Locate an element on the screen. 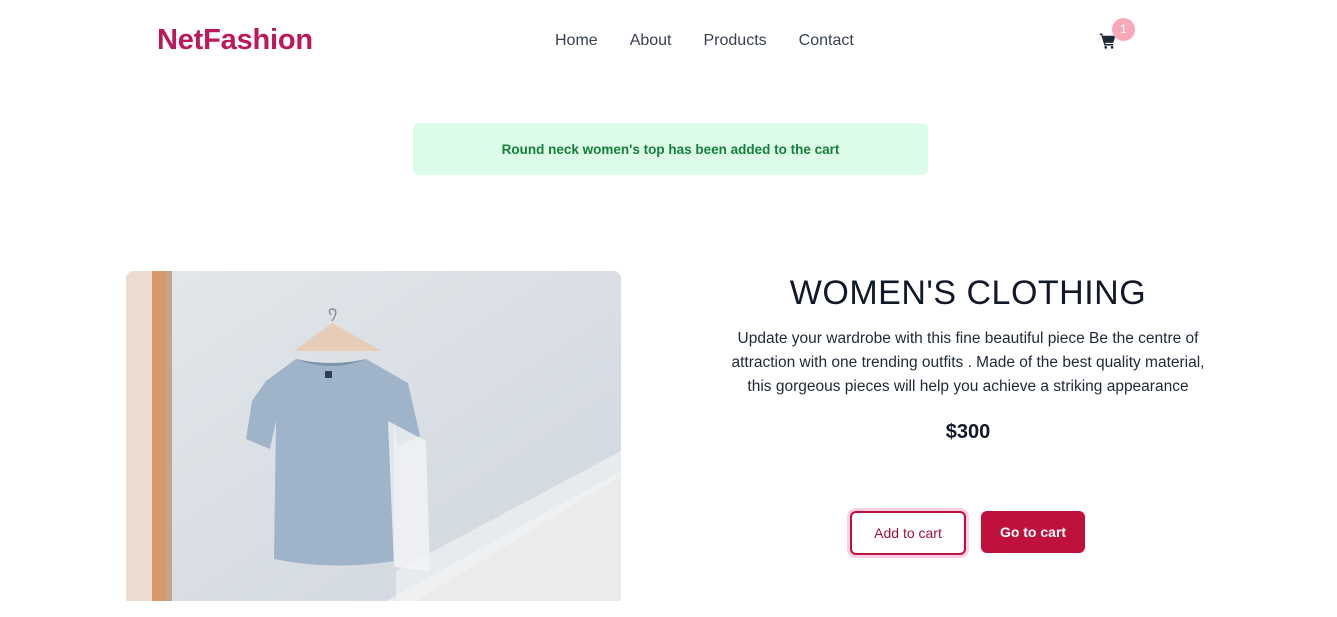  nav-link-about: About is located at coordinates (651, 41).